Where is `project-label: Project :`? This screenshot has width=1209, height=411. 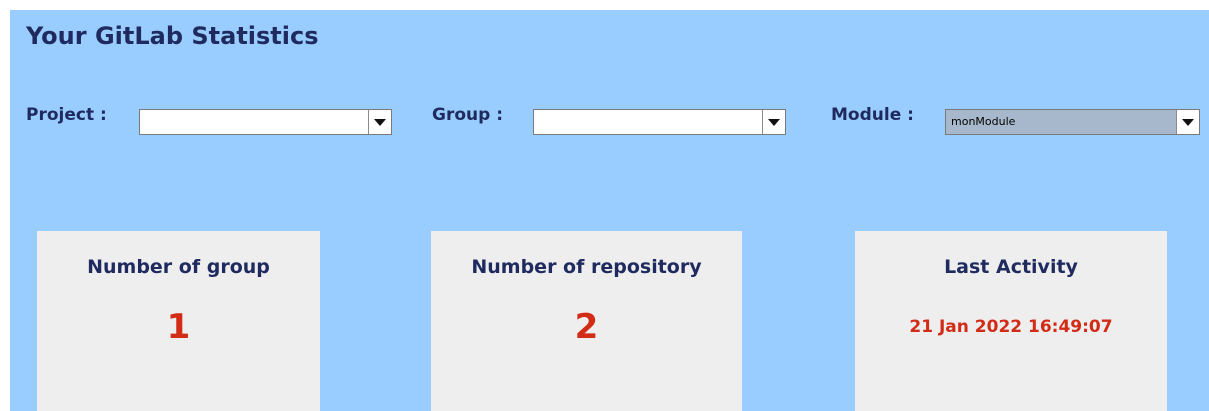 project-label: Project : is located at coordinates (66, 115).